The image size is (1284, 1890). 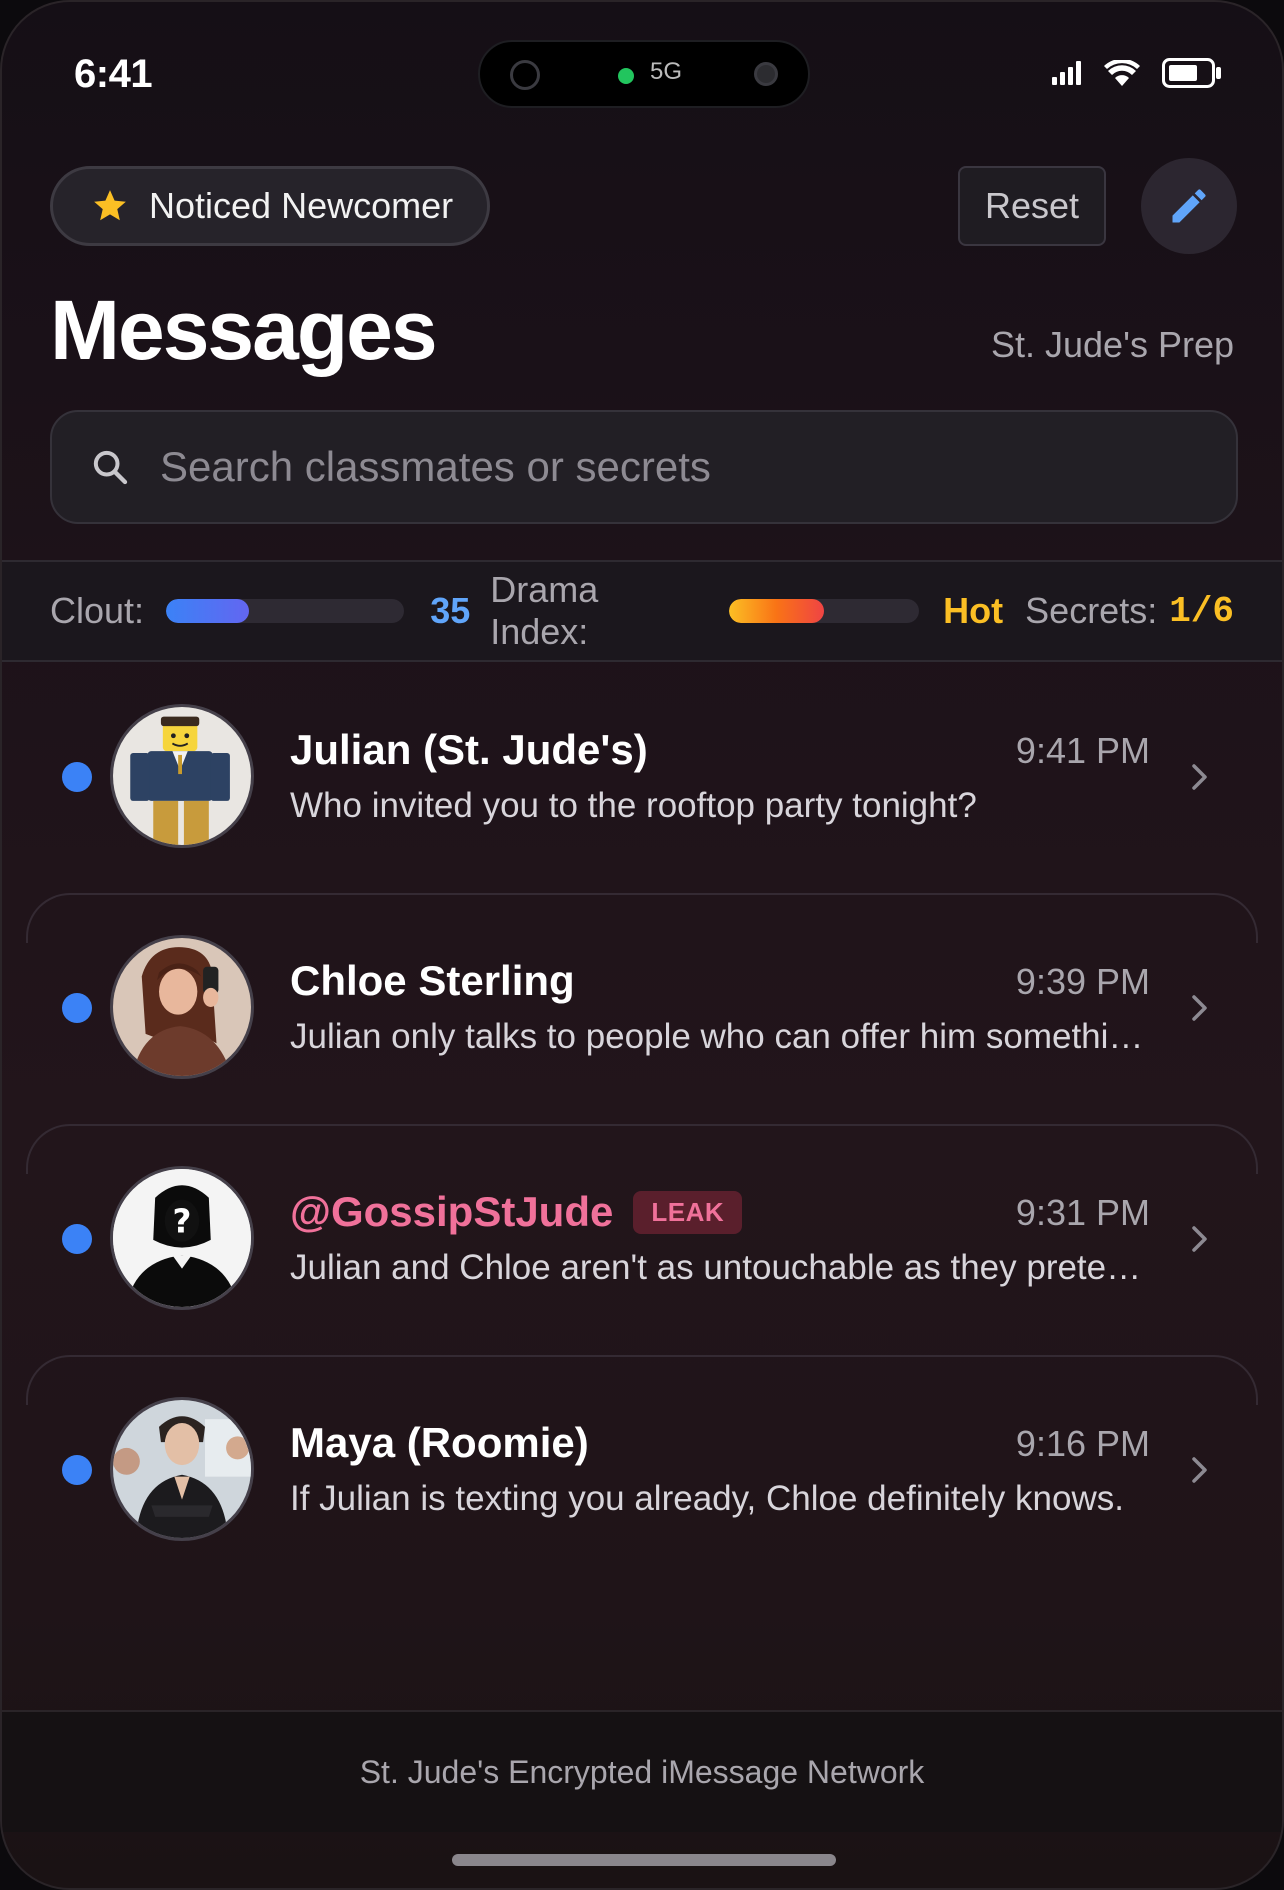 What do you see at coordinates (766, 74) in the screenshot?
I see `sensor-icon` at bounding box center [766, 74].